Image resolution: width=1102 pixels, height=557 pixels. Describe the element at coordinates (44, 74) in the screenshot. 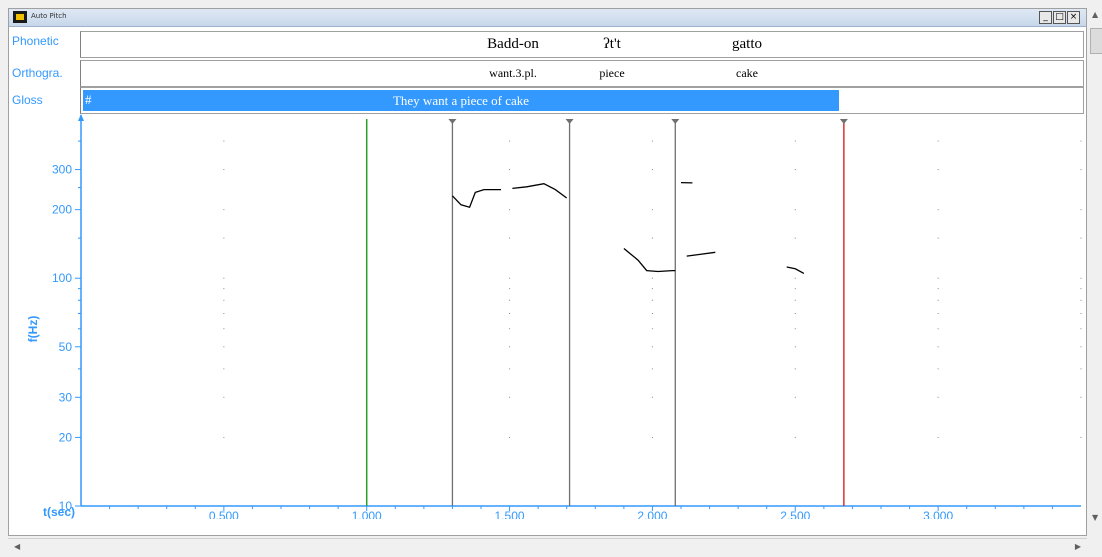

I see `tier-label-orthographic: Orthogra.` at that location.